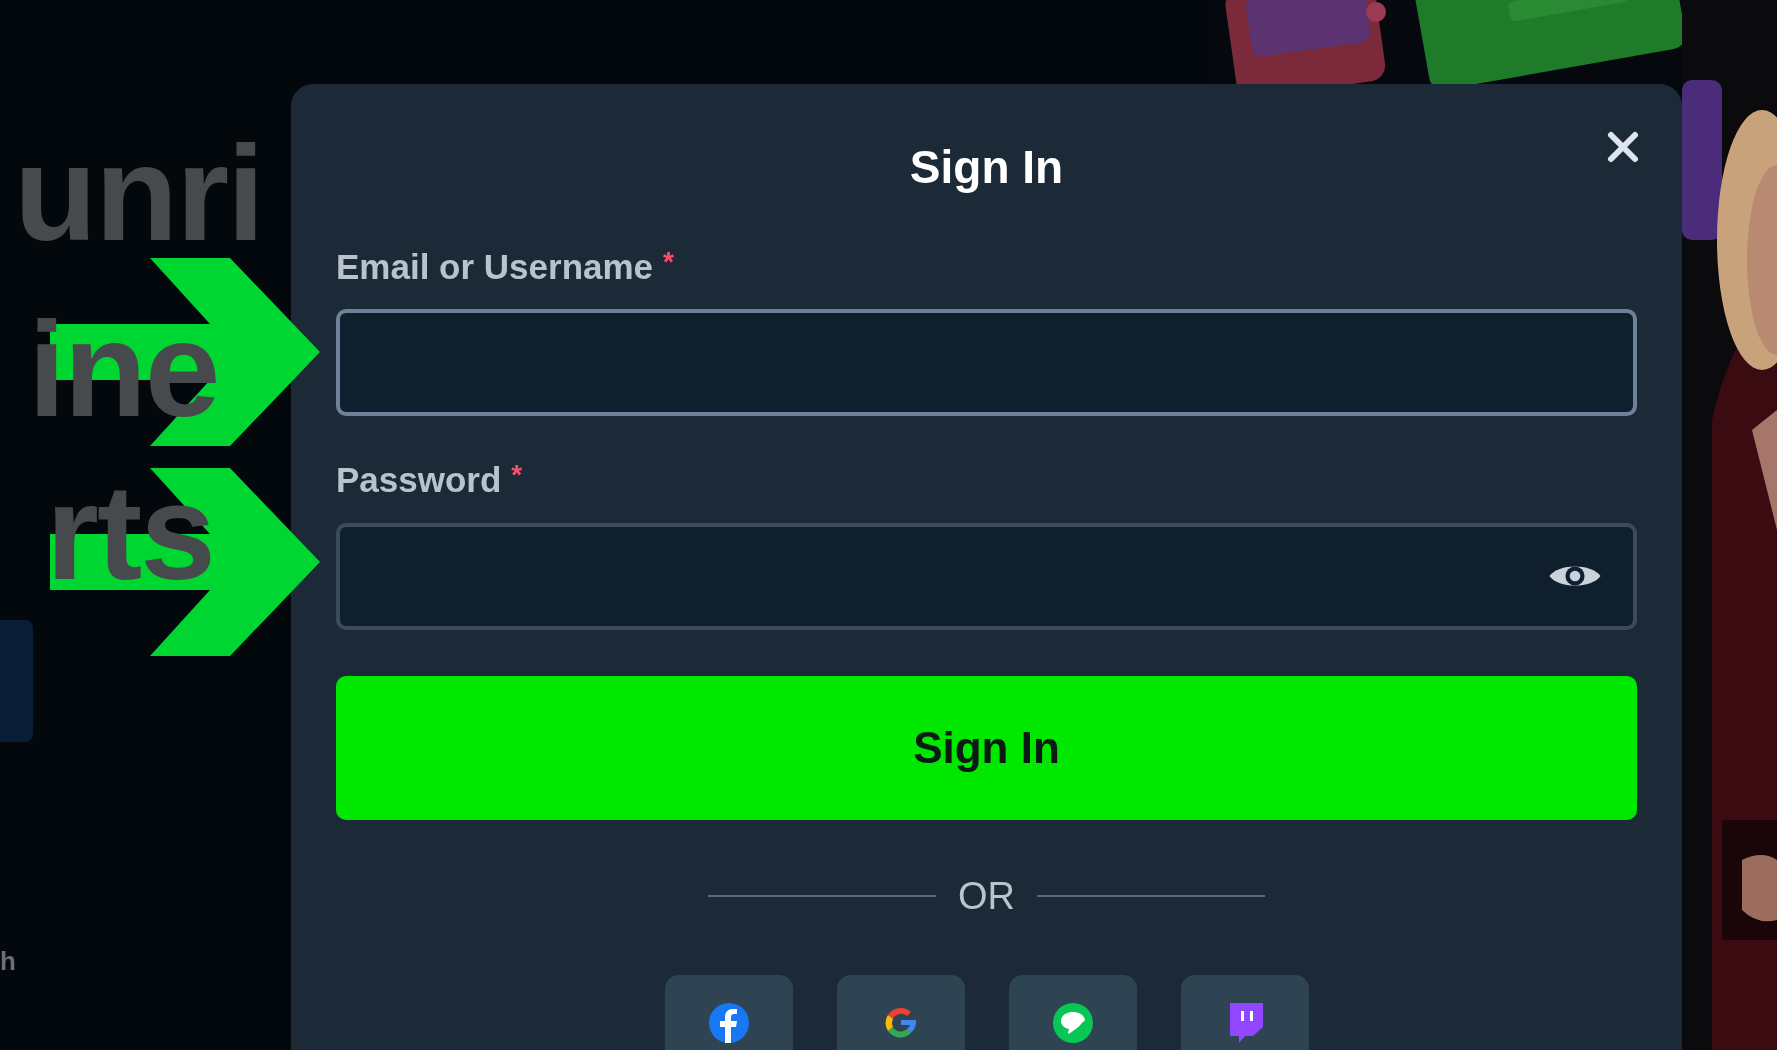  What do you see at coordinates (1072, 1022) in the screenshot?
I see `chat-bubble-icon` at bounding box center [1072, 1022].